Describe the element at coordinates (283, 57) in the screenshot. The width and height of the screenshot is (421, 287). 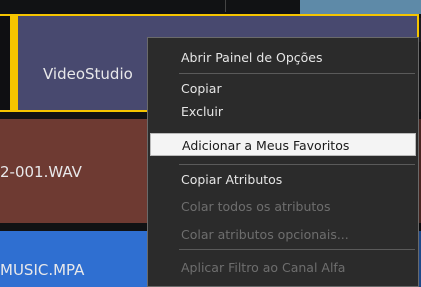
I see `menu-item-open-options-panel: Abrir Painel de Opções` at that location.